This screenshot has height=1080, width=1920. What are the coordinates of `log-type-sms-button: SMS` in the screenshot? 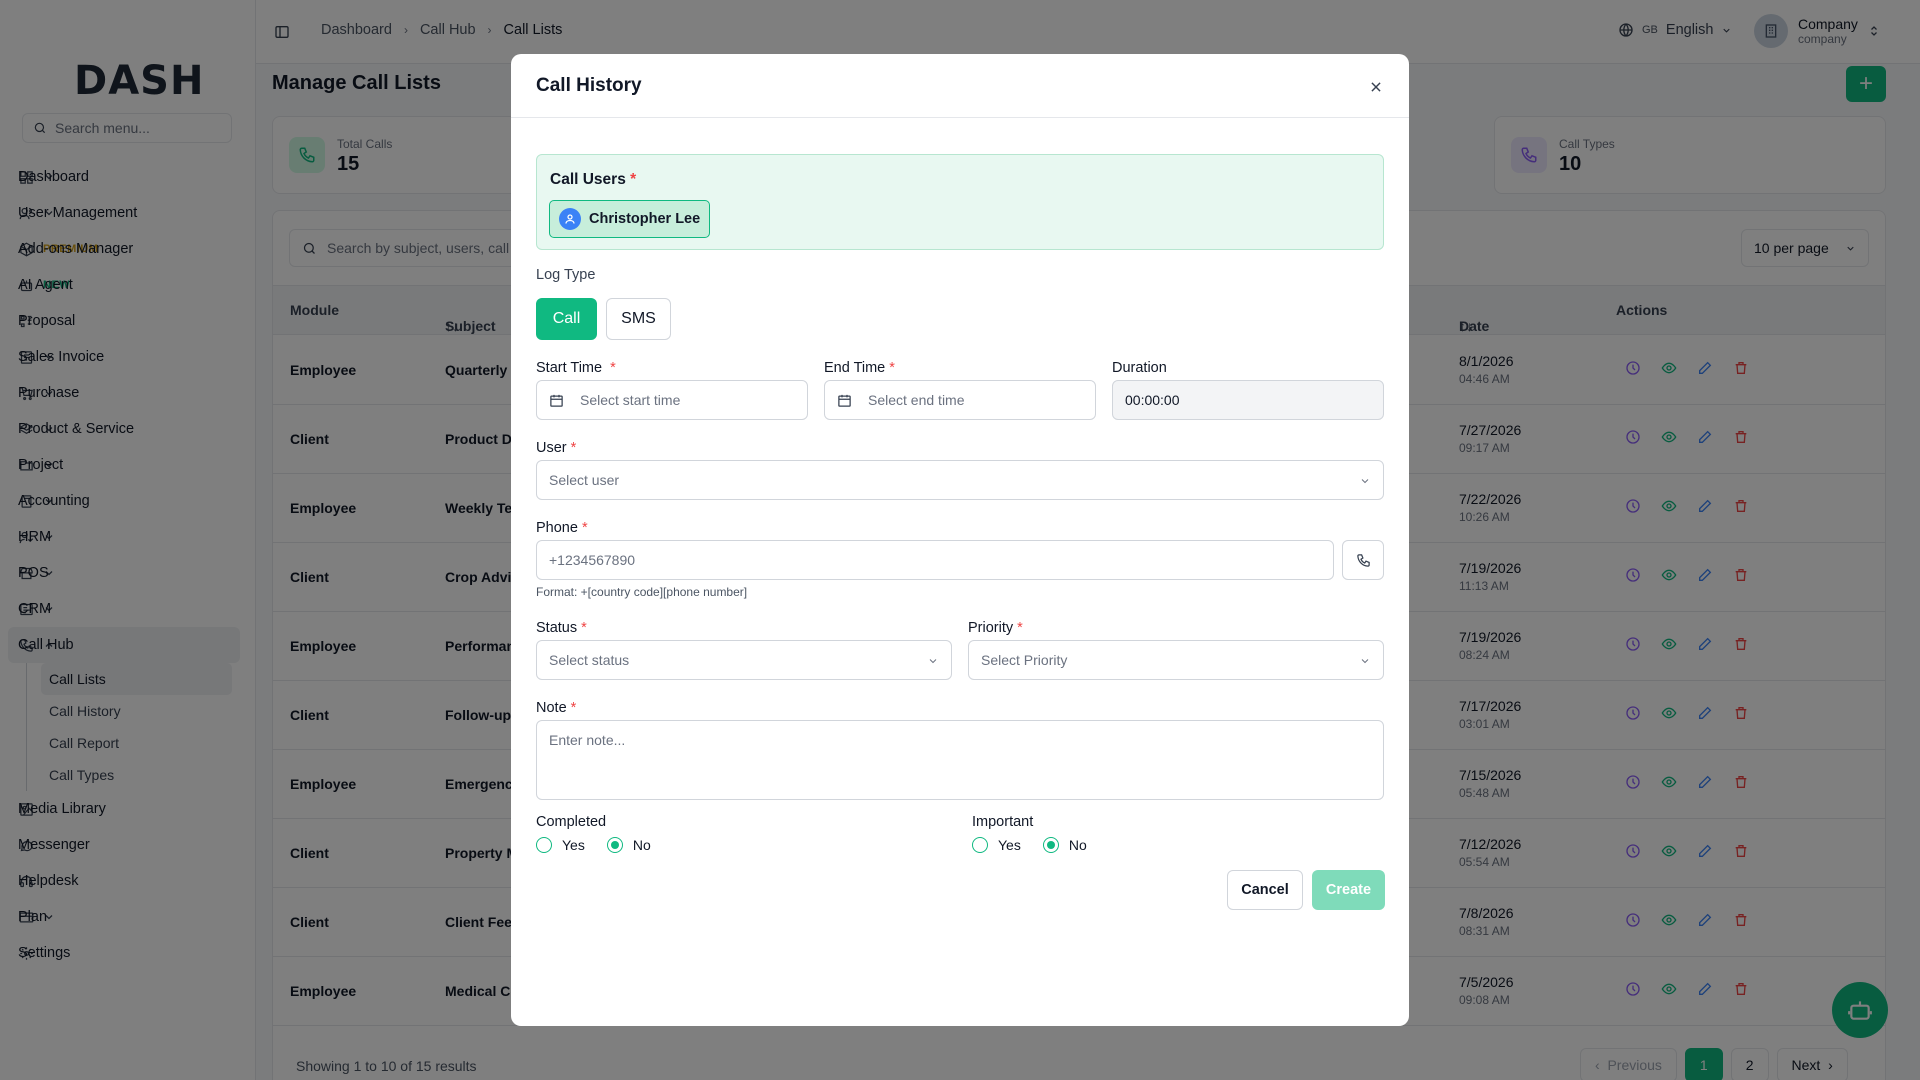 It's located at (638, 319).